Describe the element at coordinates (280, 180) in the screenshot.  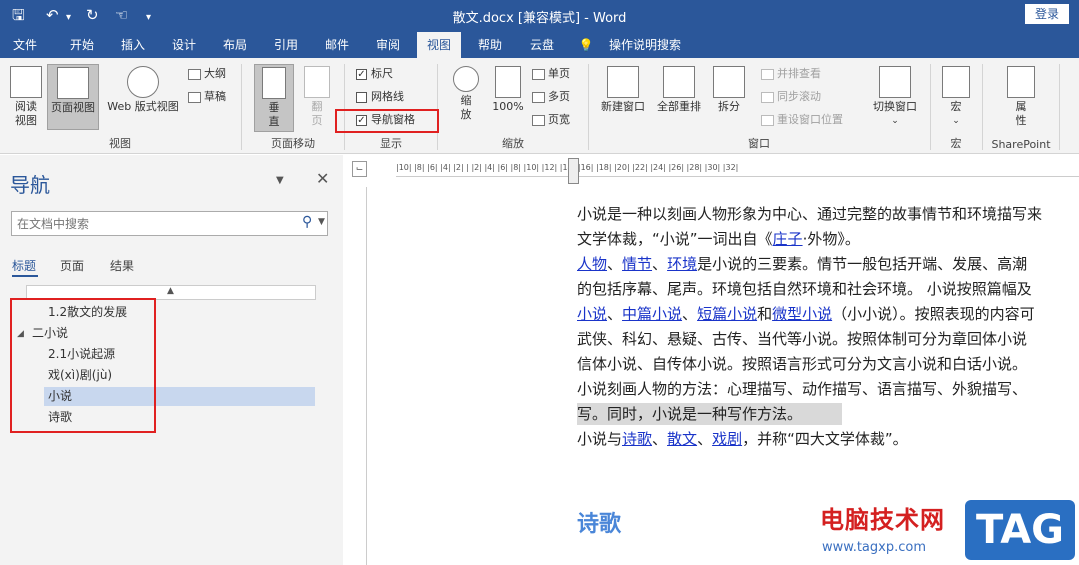
I see `pane-options-icon: ▼` at that location.